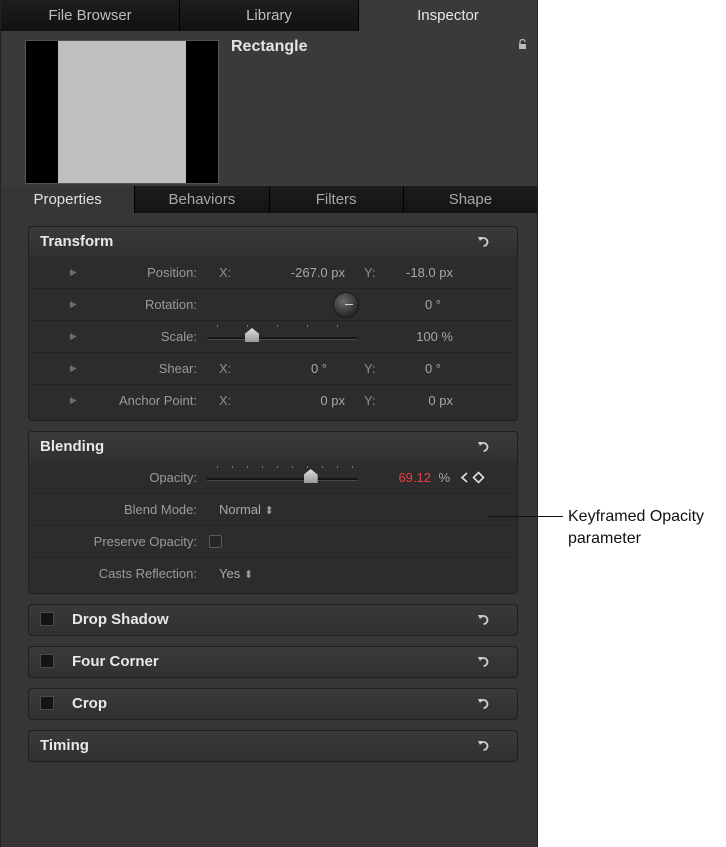 This screenshot has width=726, height=847. What do you see at coordinates (273, 272) in the screenshot?
I see `position-row: ▶ Position: X: -267.0 px Y: -18.0 px` at bounding box center [273, 272].